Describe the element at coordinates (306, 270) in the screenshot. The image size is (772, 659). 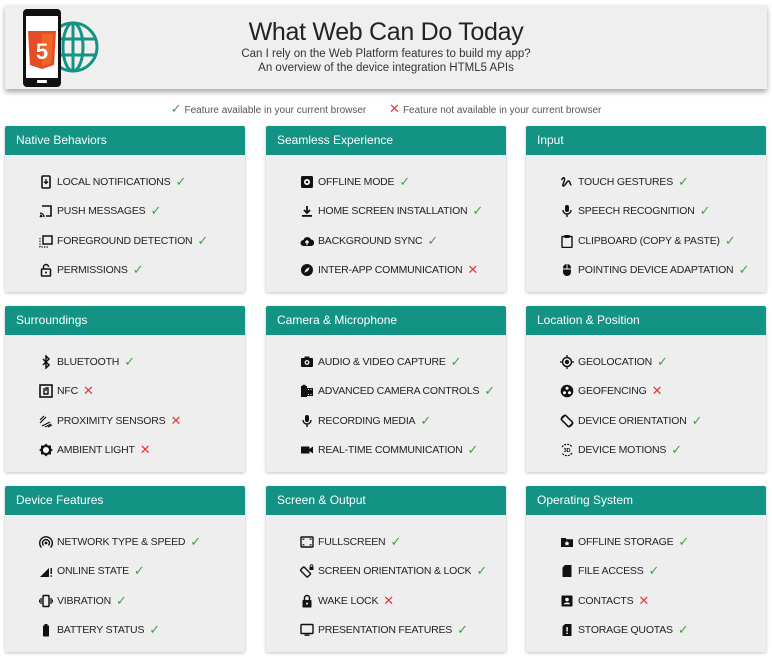
I see `compass-icon` at that location.